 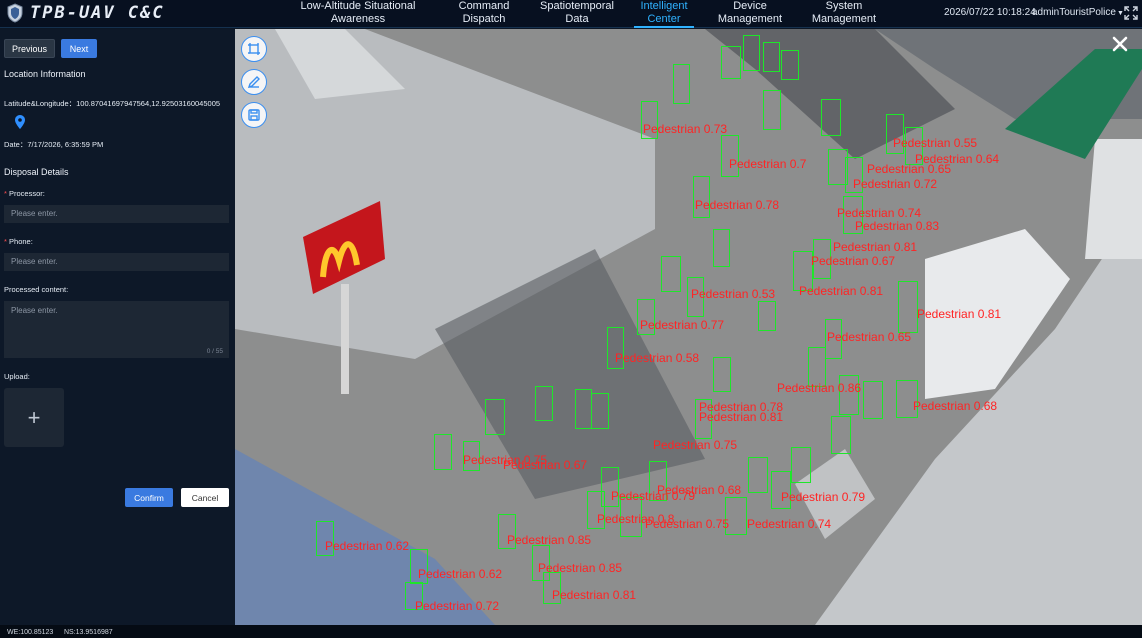 What do you see at coordinates (750, 6) in the screenshot?
I see `nav-label-line1: Device` at bounding box center [750, 6].